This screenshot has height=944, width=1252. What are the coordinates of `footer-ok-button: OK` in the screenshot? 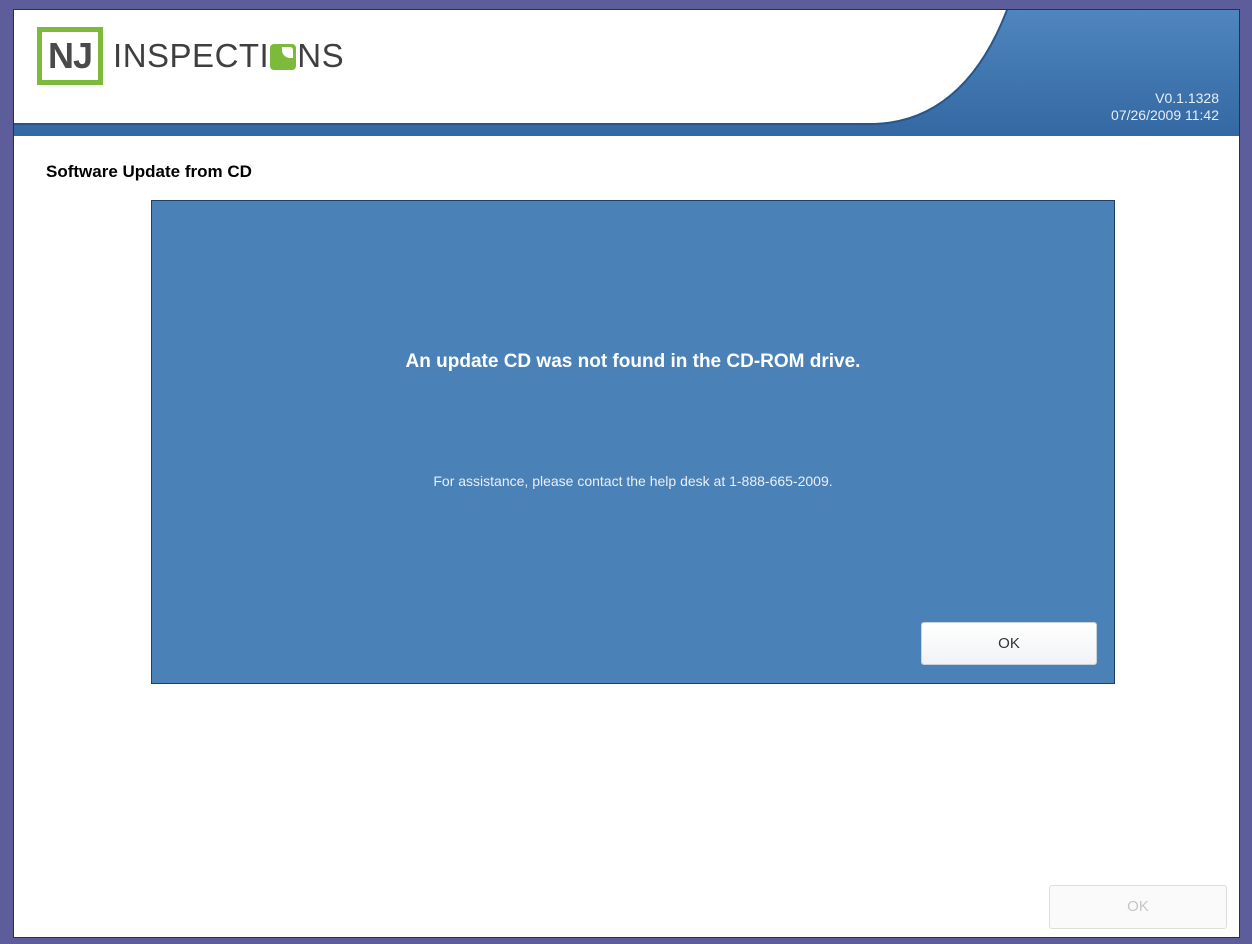 It's located at (1138, 907).